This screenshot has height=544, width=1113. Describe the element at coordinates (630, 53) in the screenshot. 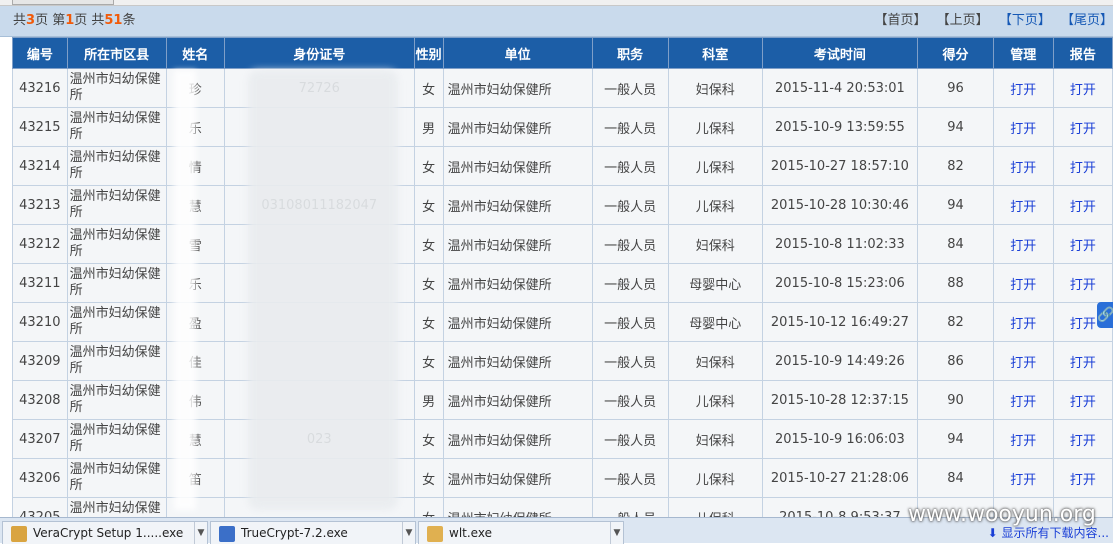

I see `column-header: 职务` at that location.